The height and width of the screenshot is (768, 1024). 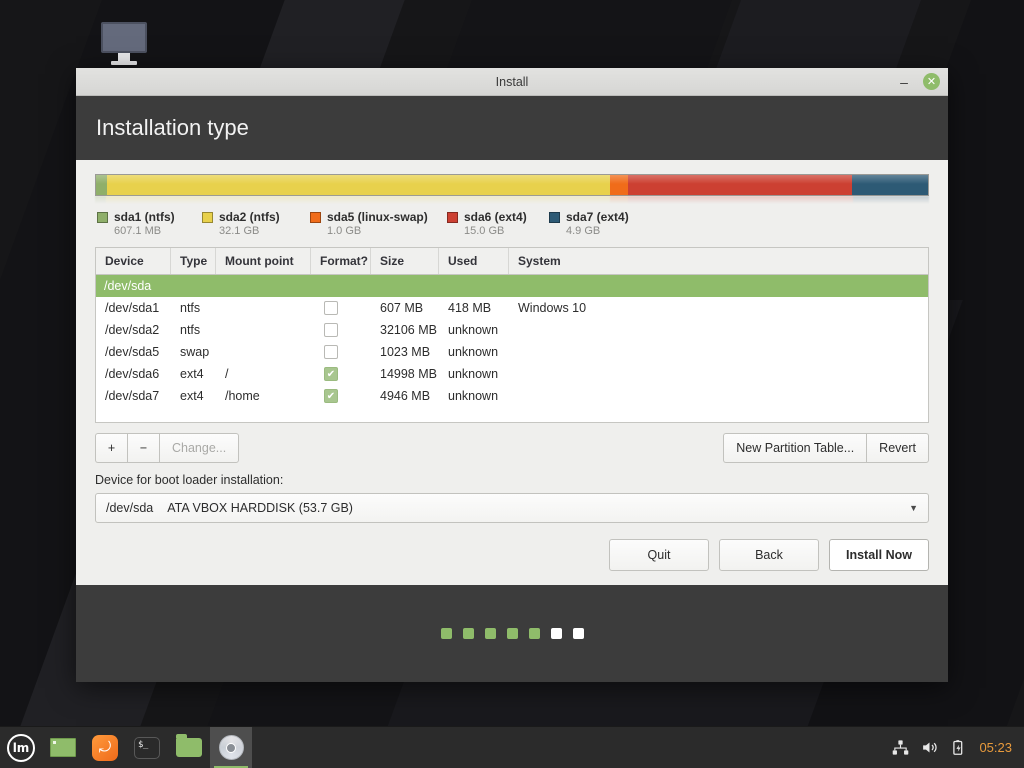 I want to click on revert-button: Revert, so click(x=897, y=448).